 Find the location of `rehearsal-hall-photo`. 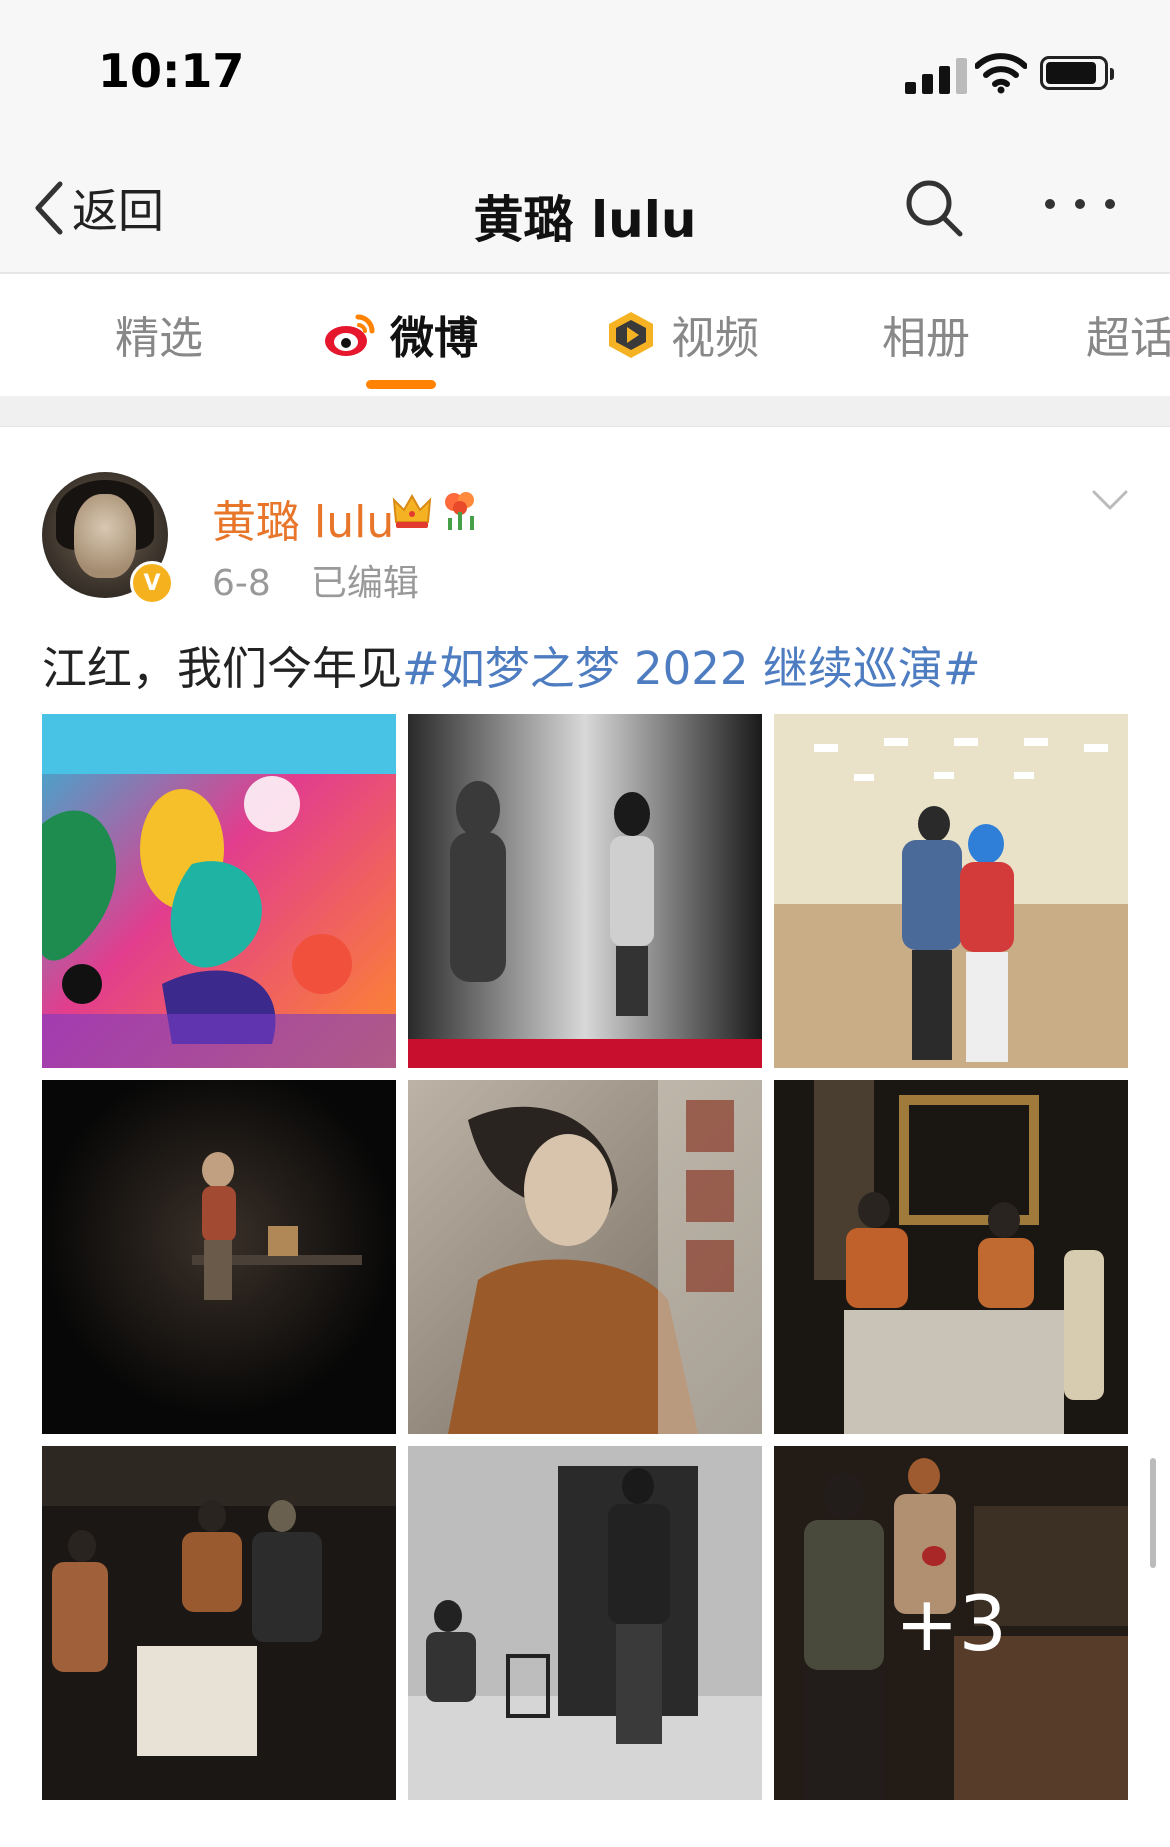

rehearsal-hall-photo is located at coordinates (951, 891).